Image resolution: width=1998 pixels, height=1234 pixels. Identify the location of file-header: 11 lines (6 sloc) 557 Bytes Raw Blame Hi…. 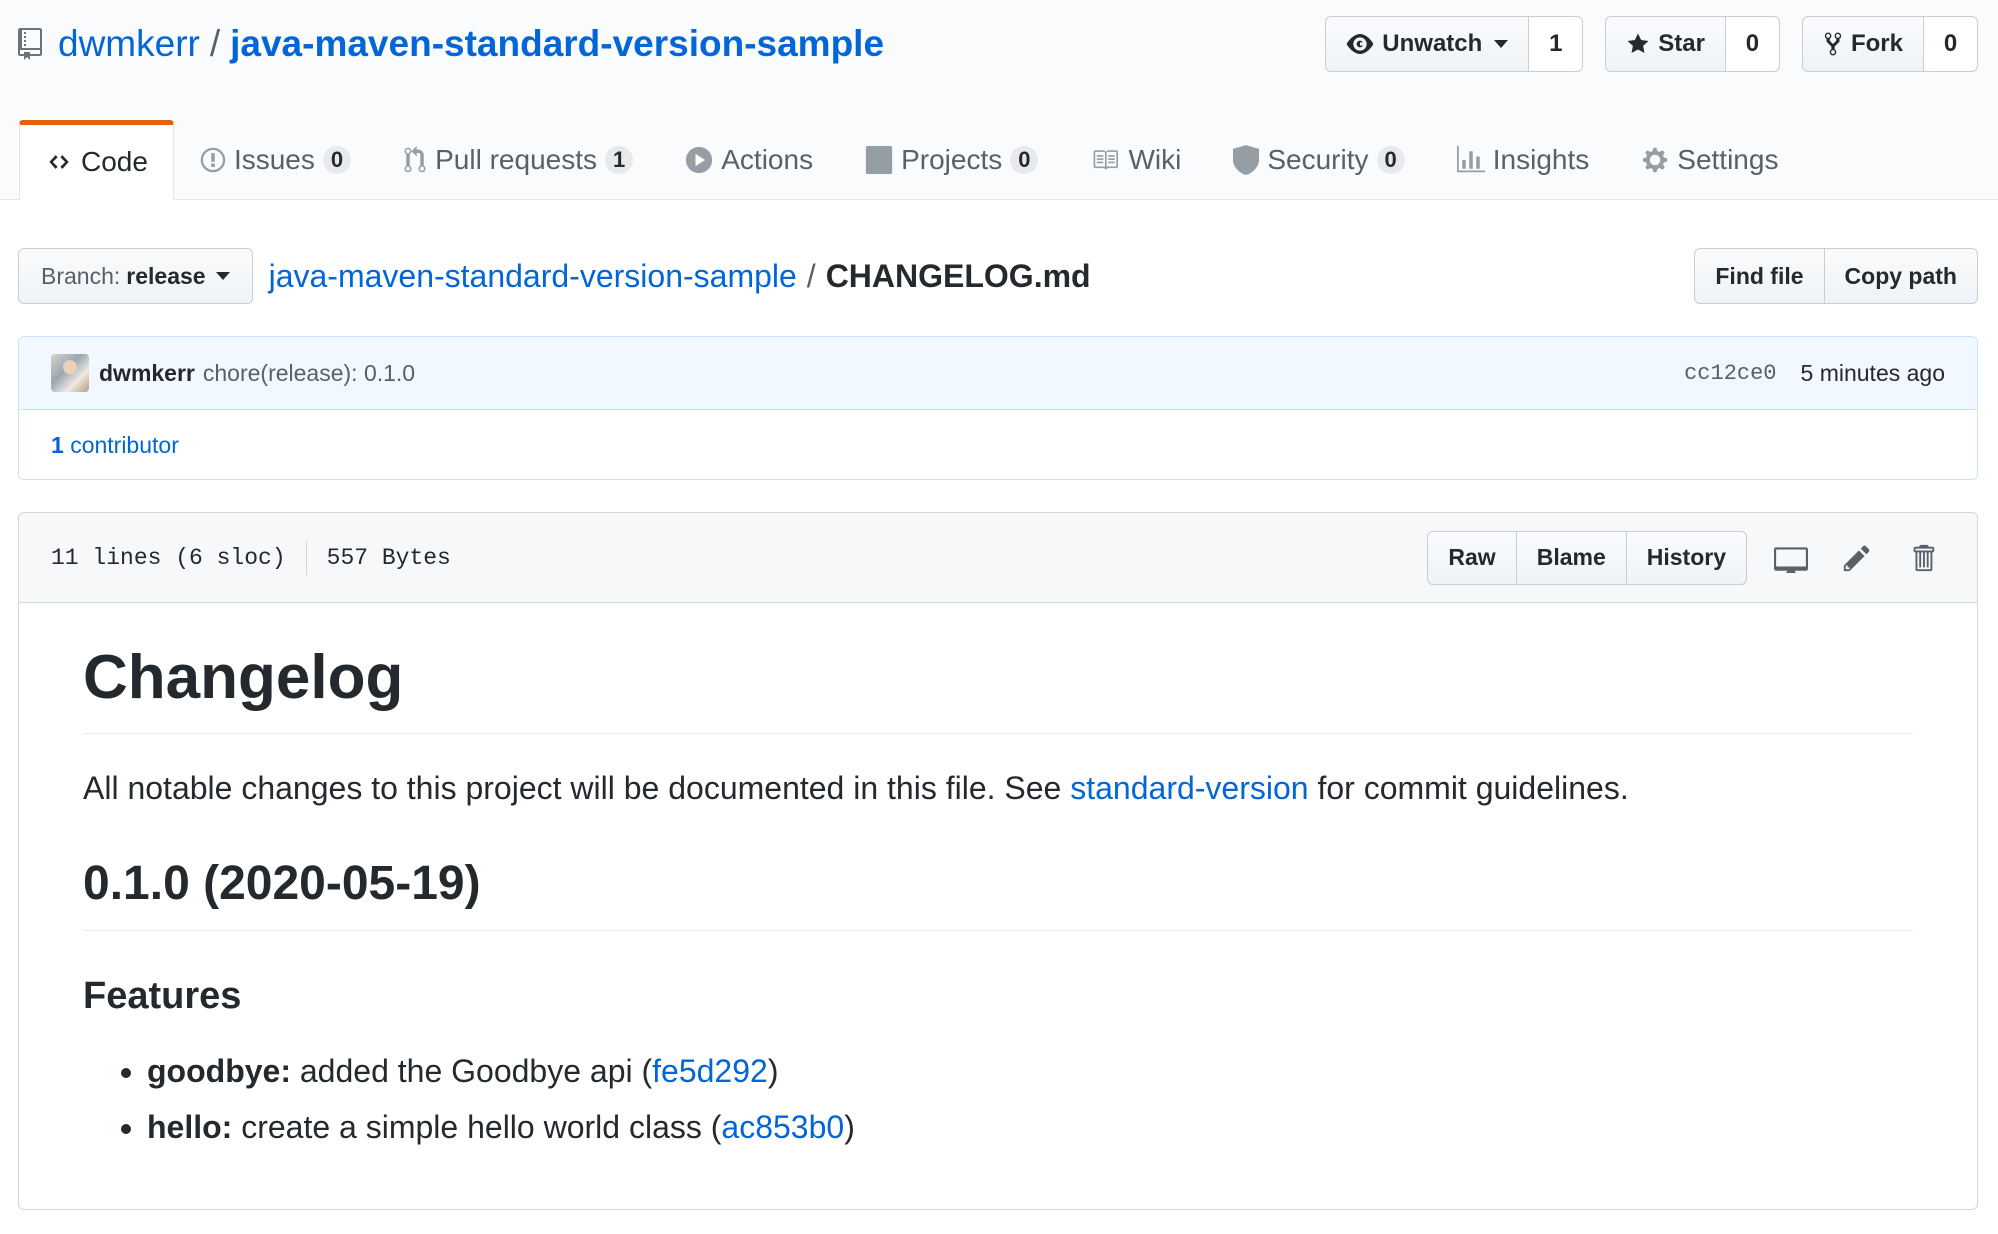
(998, 558).